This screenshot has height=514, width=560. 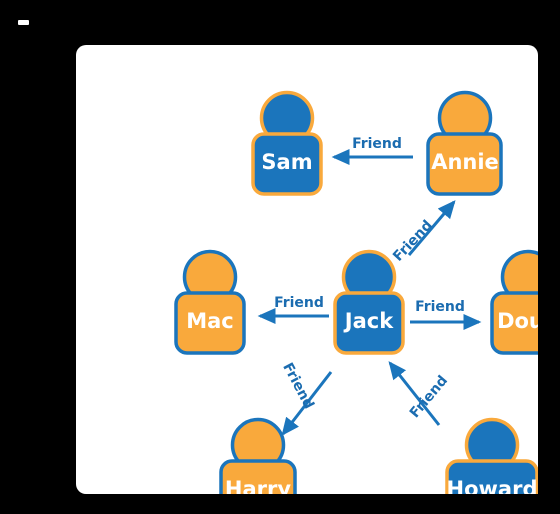 I want to click on edge-jack-to-harry: Friend, so click(x=306, y=398).